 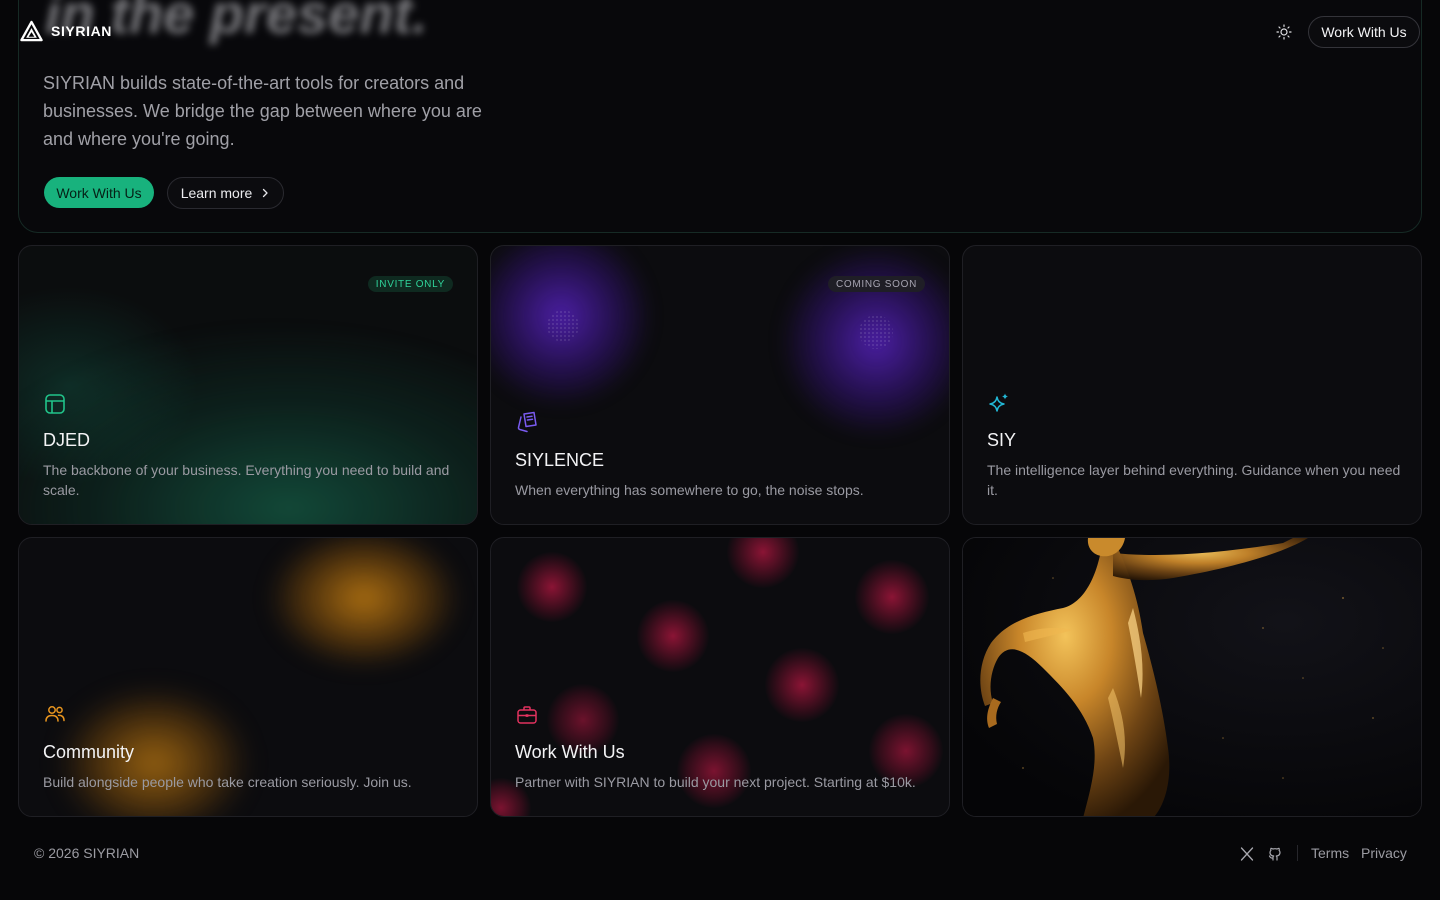 I want to click on footer-divider, so click(x=1297, y=853).